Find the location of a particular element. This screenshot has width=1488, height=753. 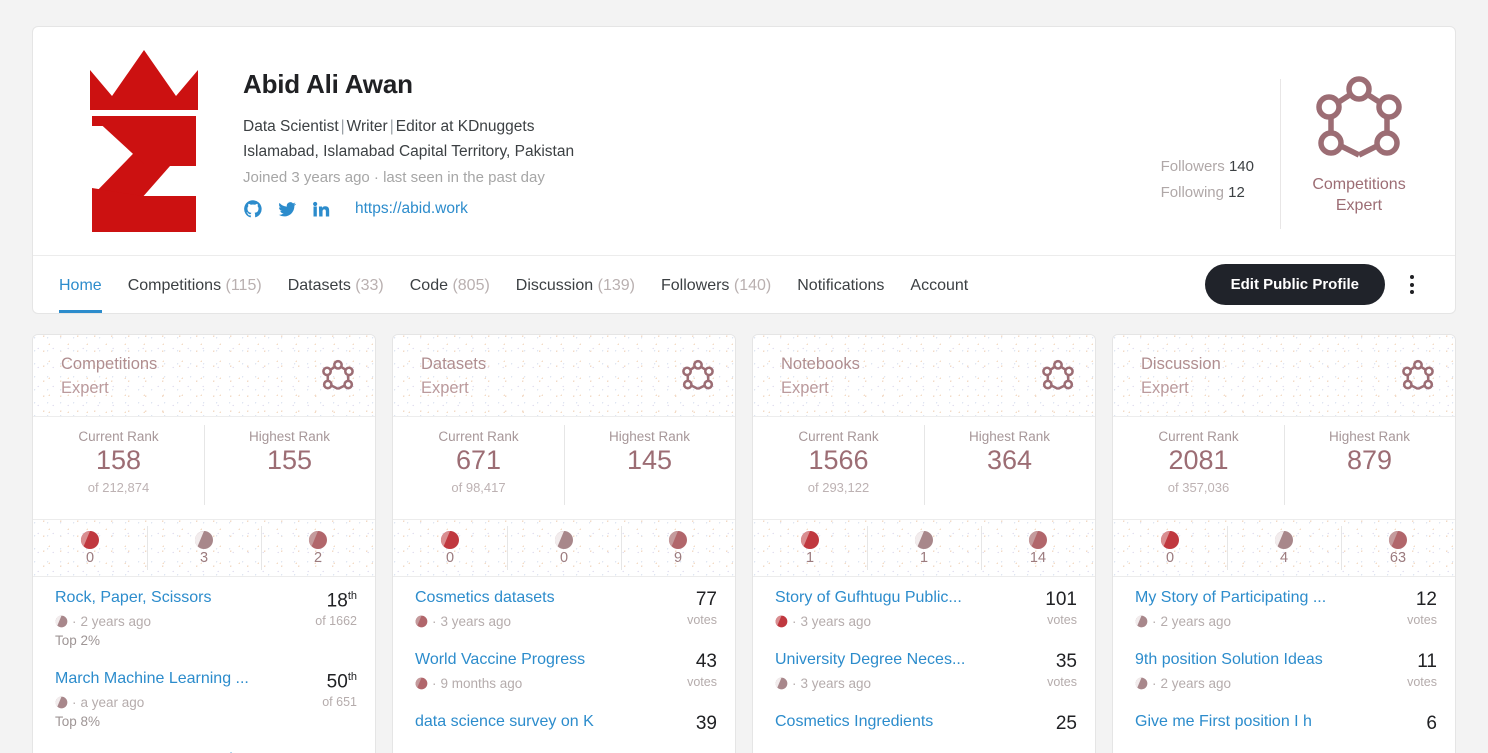

list-item: Give me First position I h 6 is located at coordinates (1286, 723).